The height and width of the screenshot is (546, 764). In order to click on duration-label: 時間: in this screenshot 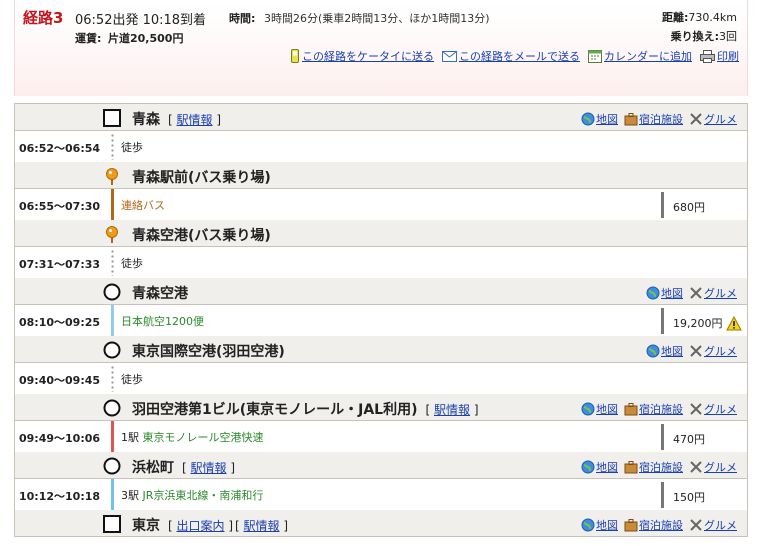, I will do `click(242, 18)`.